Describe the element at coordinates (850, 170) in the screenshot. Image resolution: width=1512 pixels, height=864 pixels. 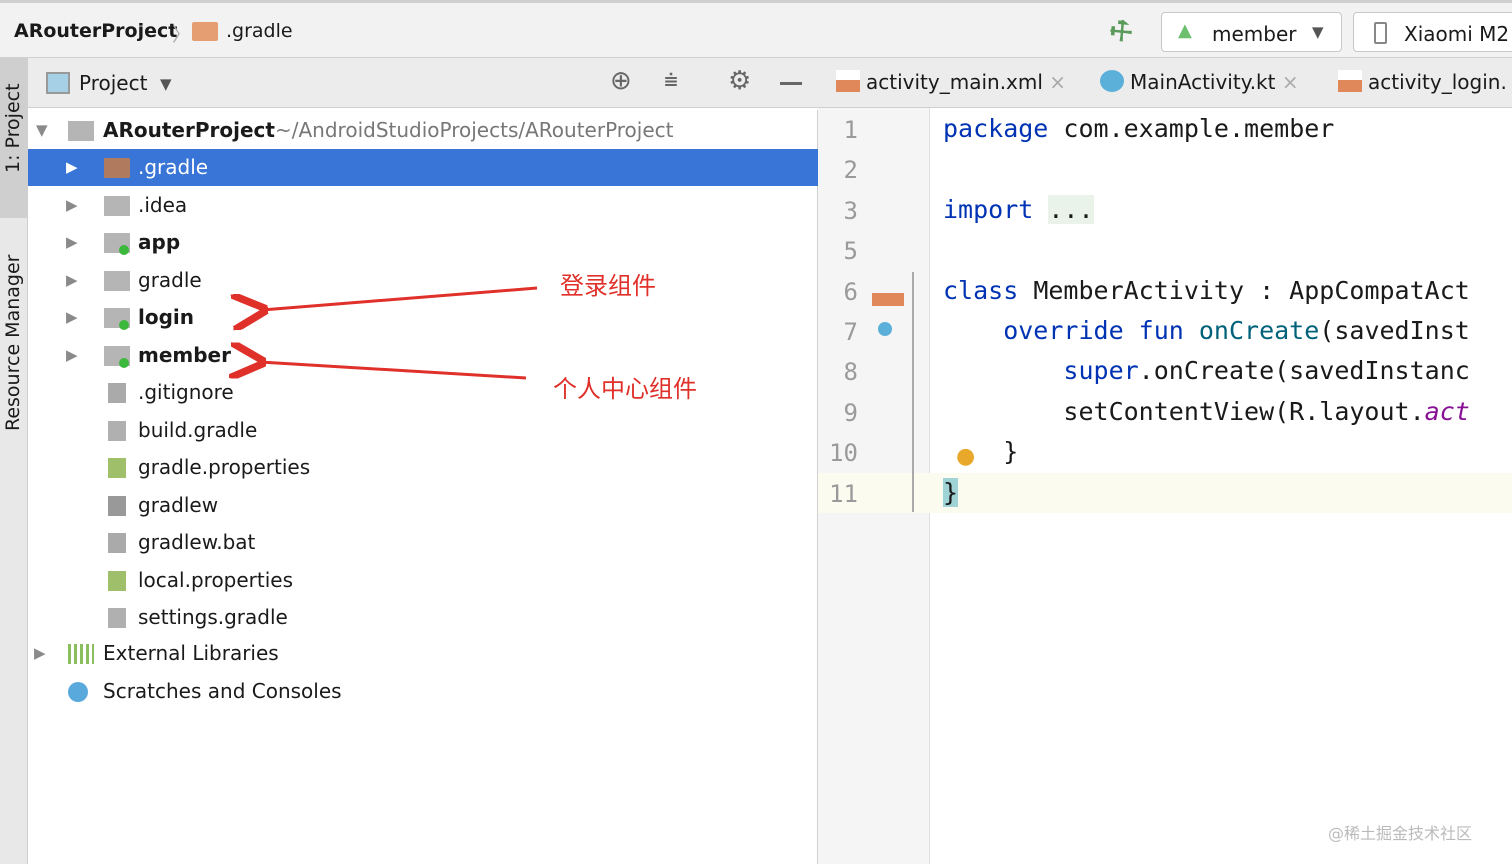
I see `line-number: 2` at that location.